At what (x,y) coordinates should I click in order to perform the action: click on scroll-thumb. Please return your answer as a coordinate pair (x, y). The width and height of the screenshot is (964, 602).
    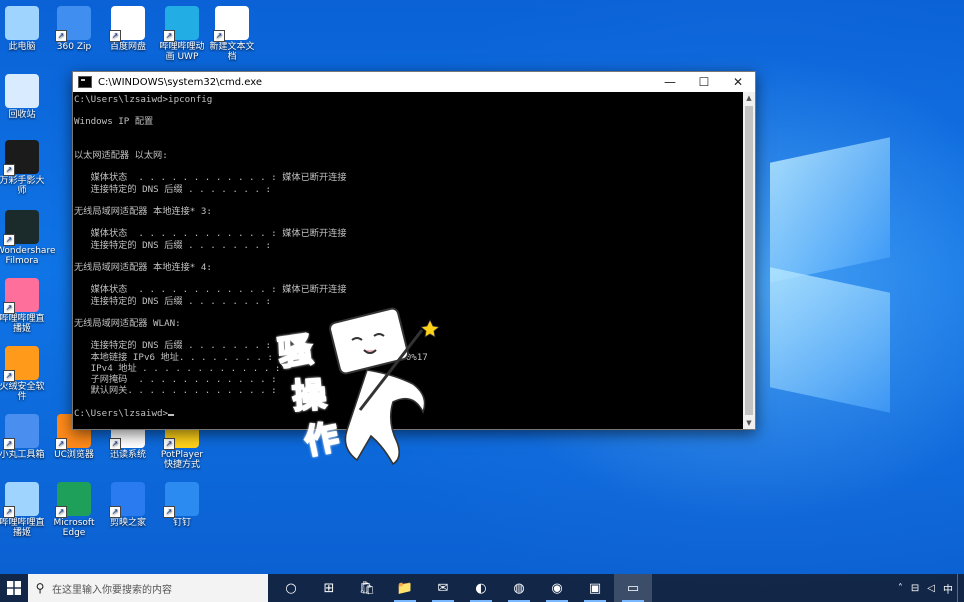
    Looking at the image, I should click on (749, 260).